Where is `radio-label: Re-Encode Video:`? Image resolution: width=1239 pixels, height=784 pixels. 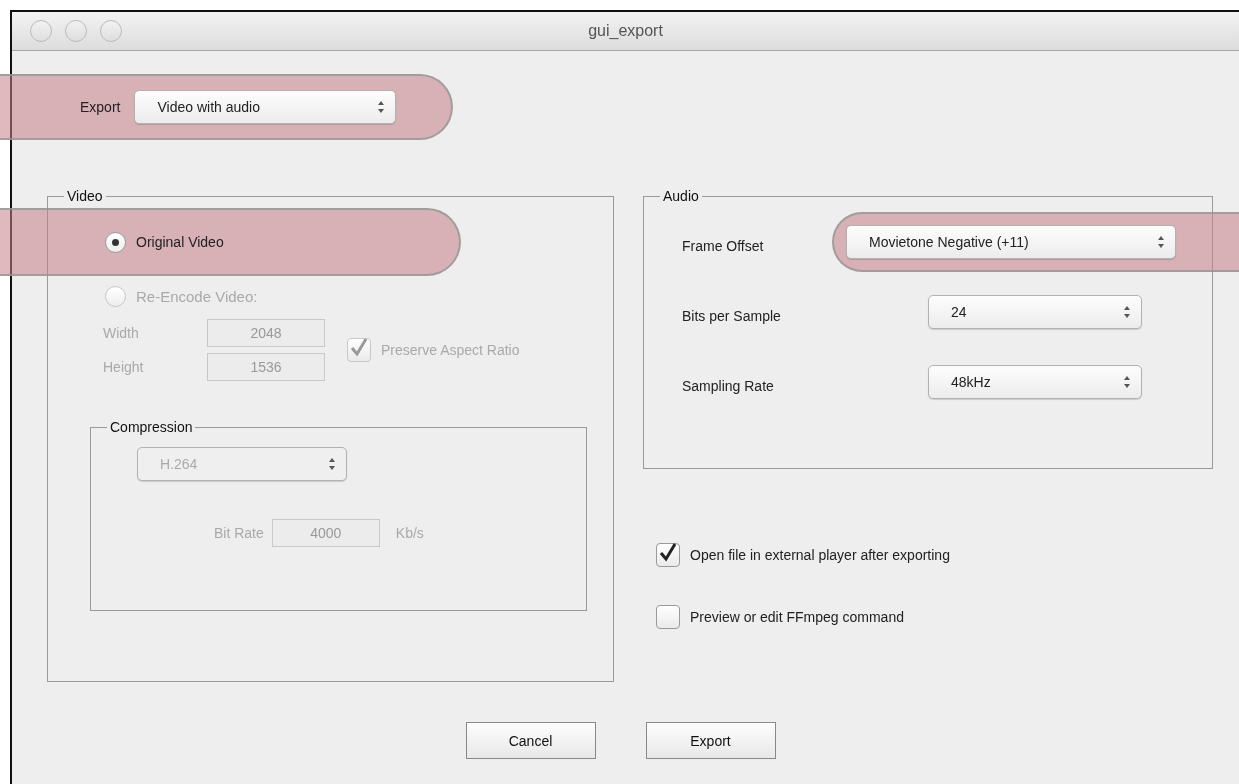
radio-label: Re-Encode Video: is located at coordinates (197, 296).